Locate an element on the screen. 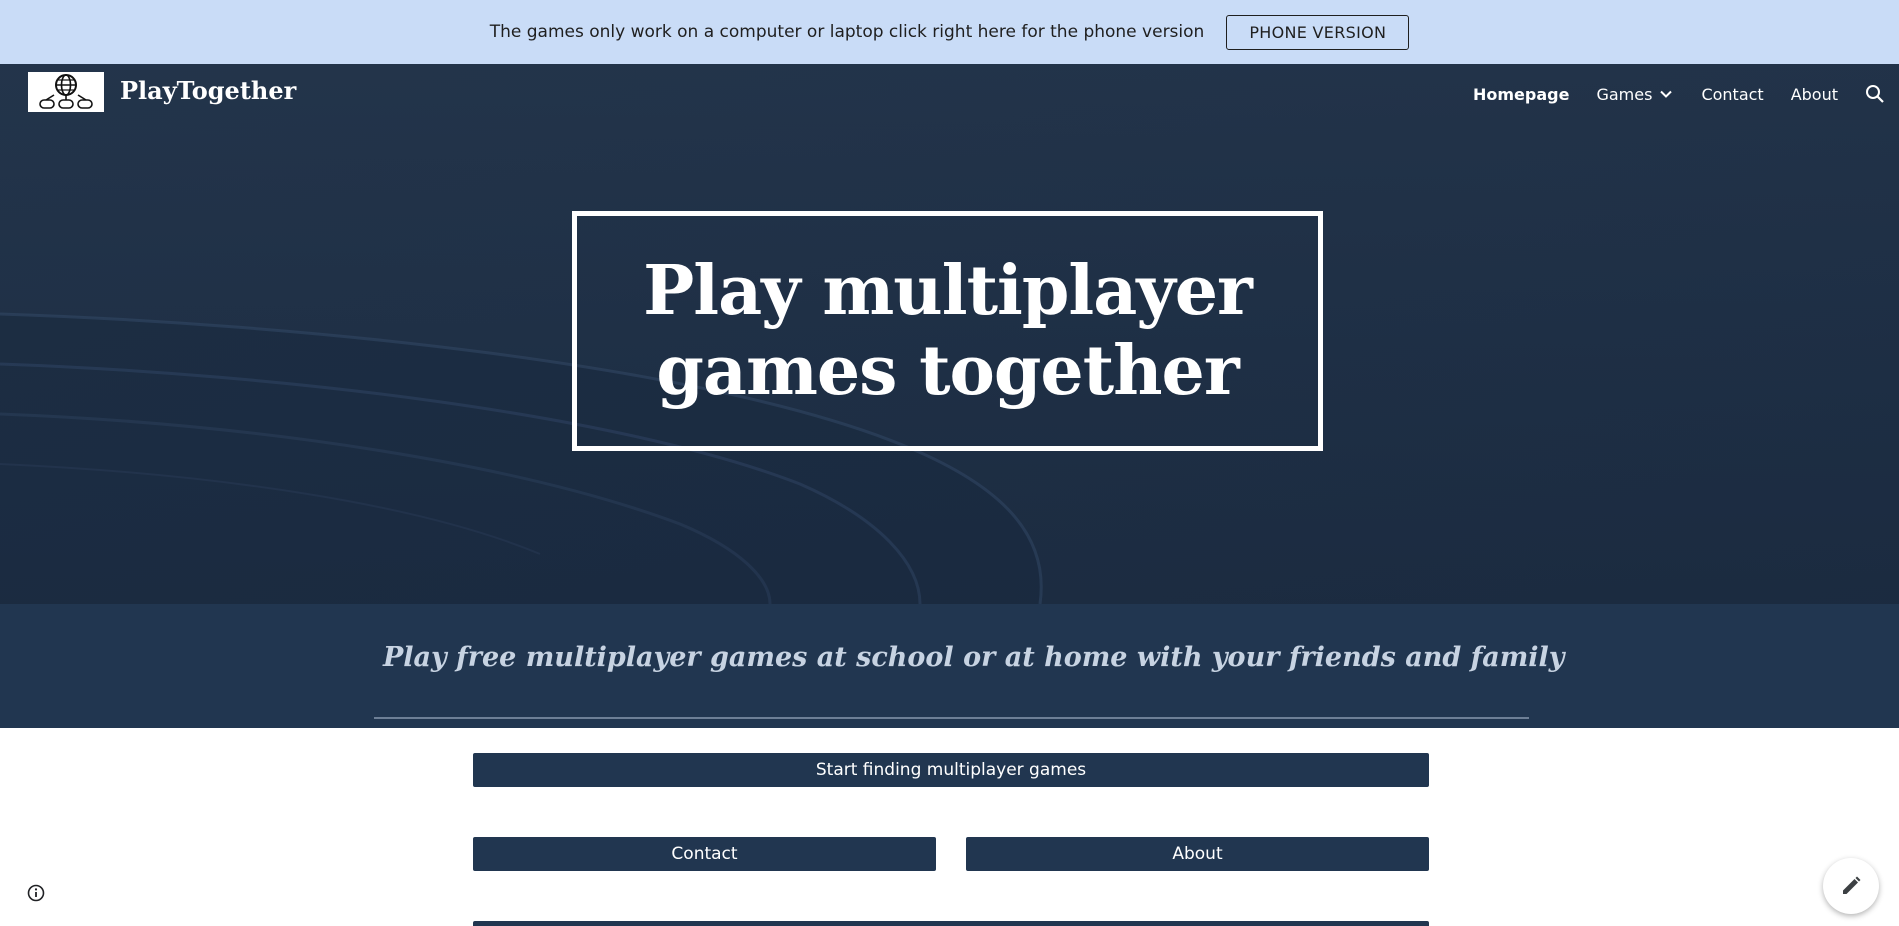 The width and height of the screenshot is (1899, 926). site-logo is located at coordinates (66, 92).